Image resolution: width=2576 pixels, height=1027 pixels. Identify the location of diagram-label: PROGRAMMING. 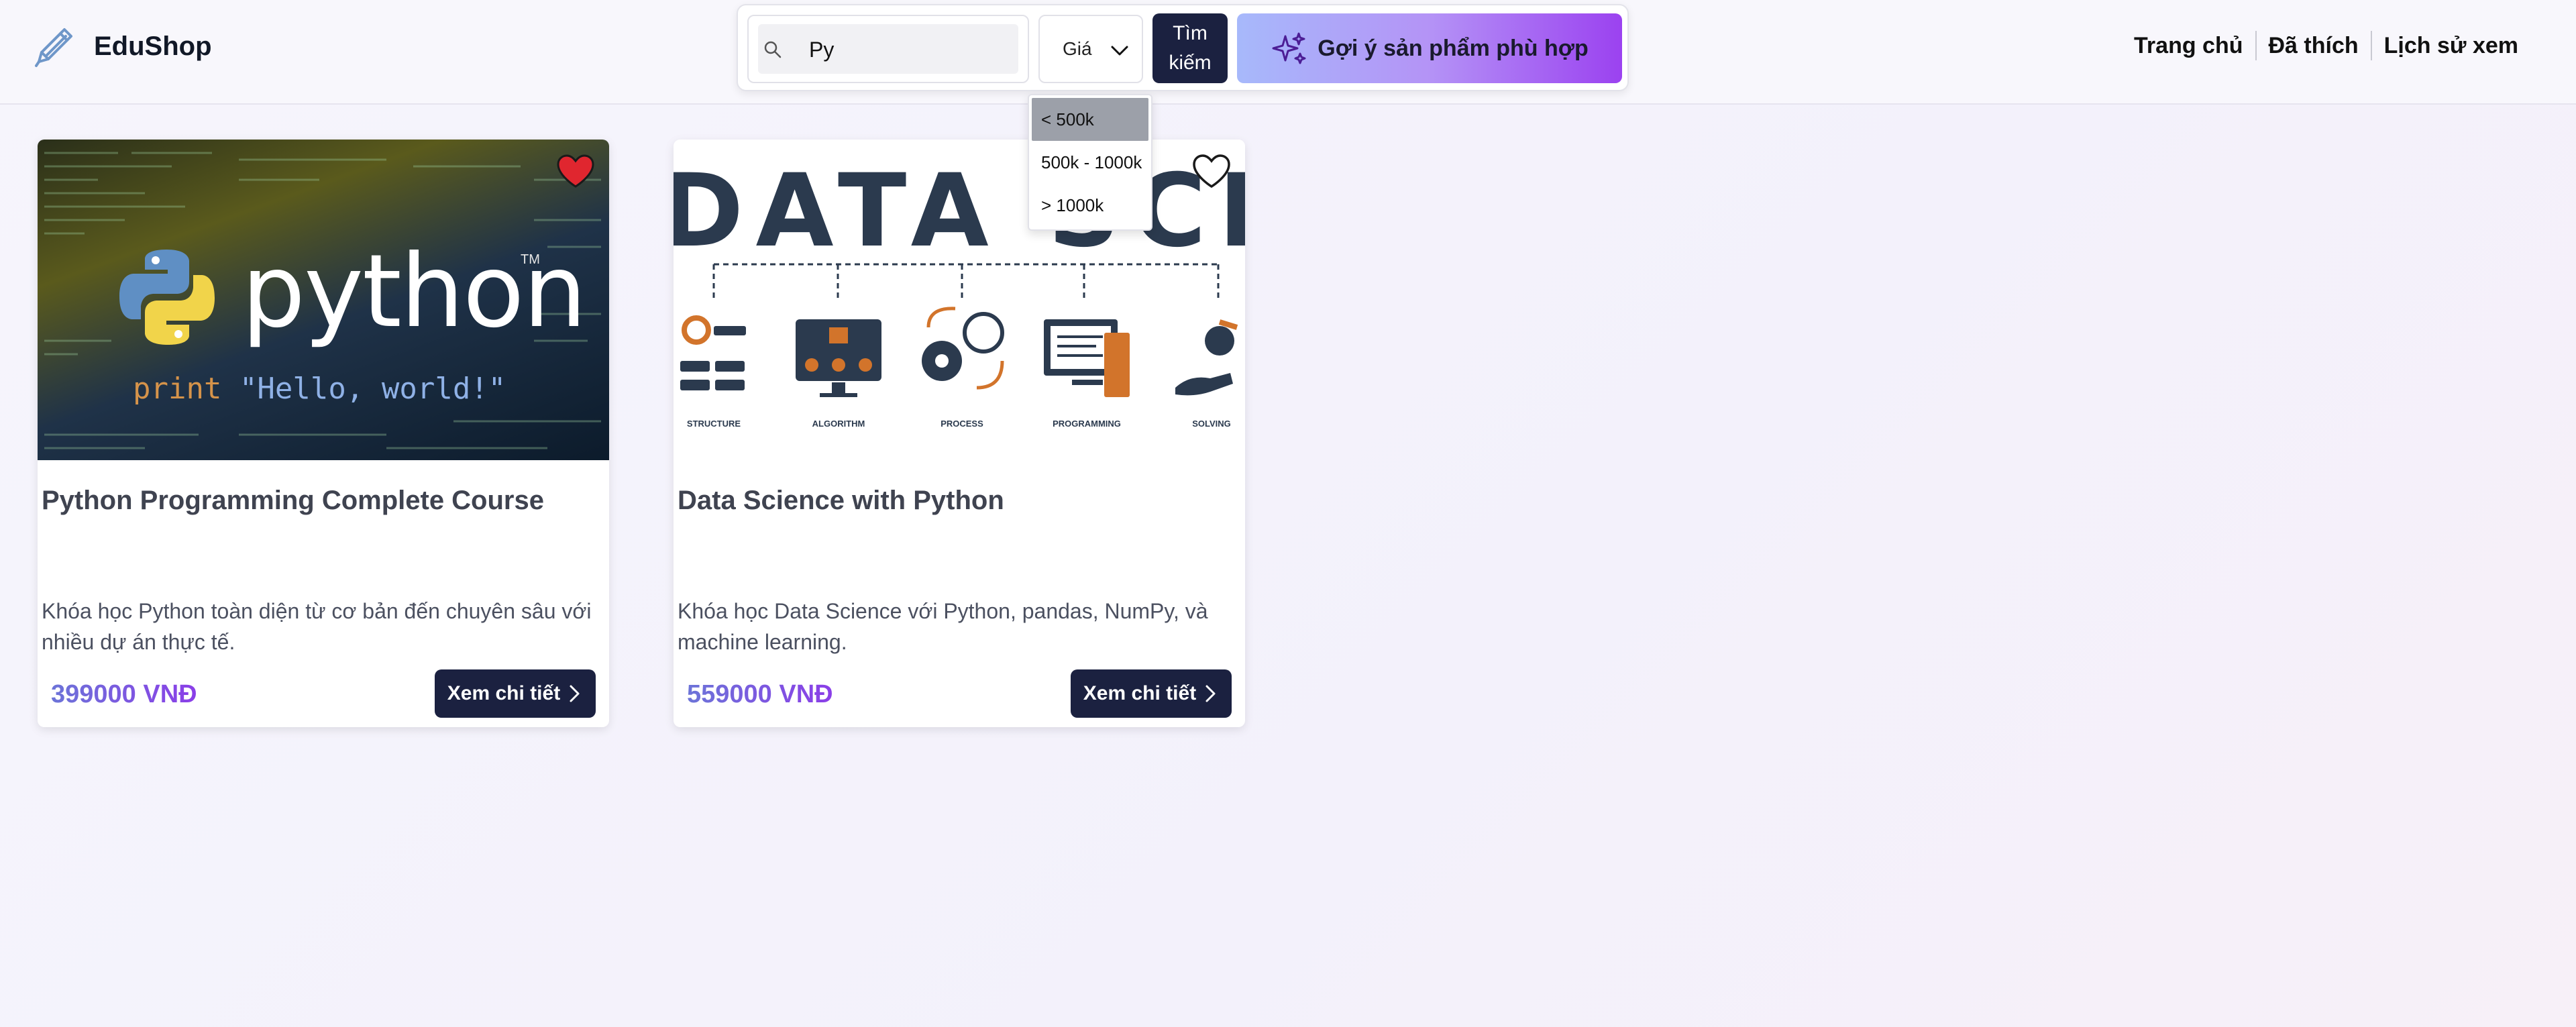
(1087, 424).